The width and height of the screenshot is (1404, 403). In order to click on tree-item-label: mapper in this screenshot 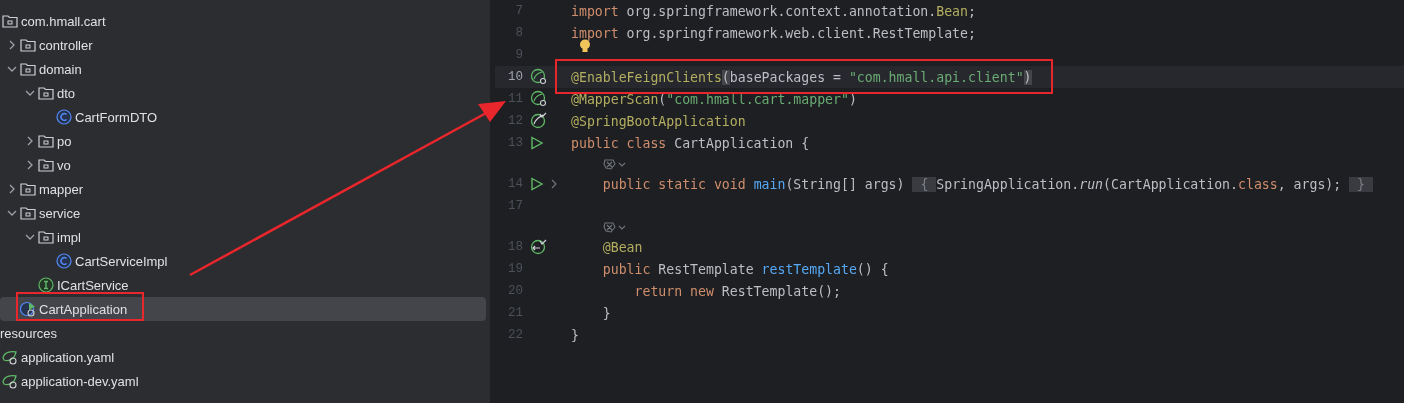, I will do `click(61, 189)`.